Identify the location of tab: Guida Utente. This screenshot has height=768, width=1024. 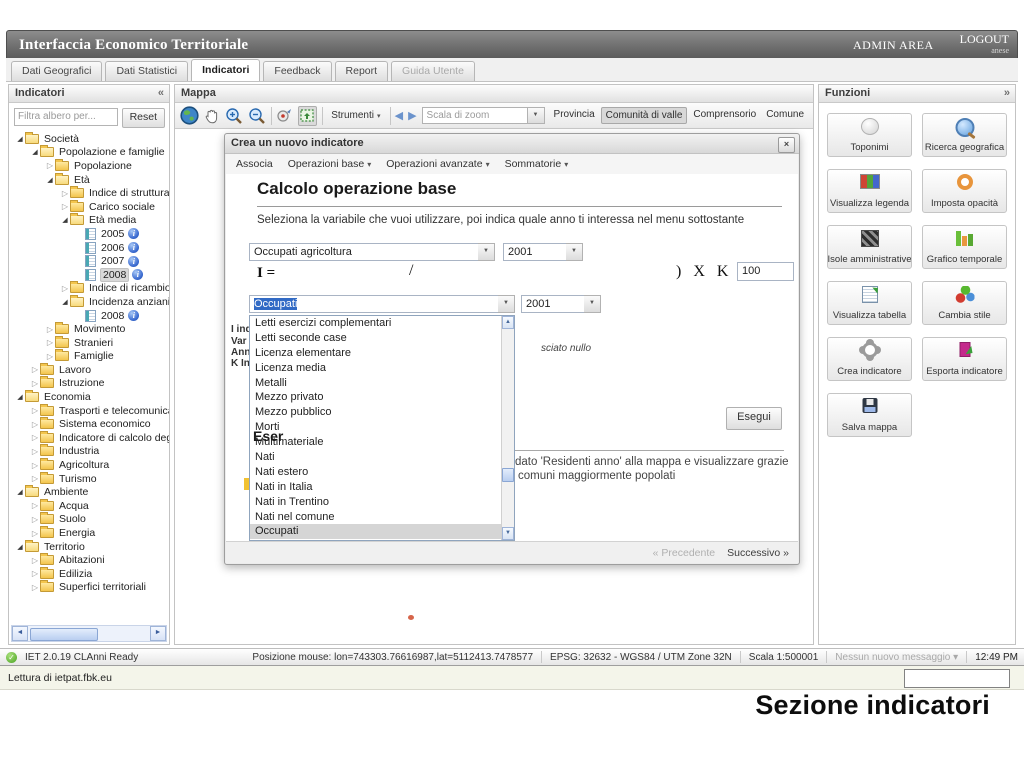
(433, 71).